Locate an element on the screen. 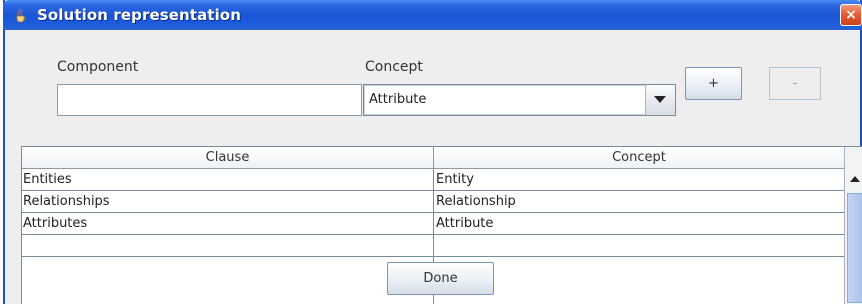 Image resolution: width=862 pixels, height=304 pixels. table-header: Clause Concept is located at coordinates (433, 158).